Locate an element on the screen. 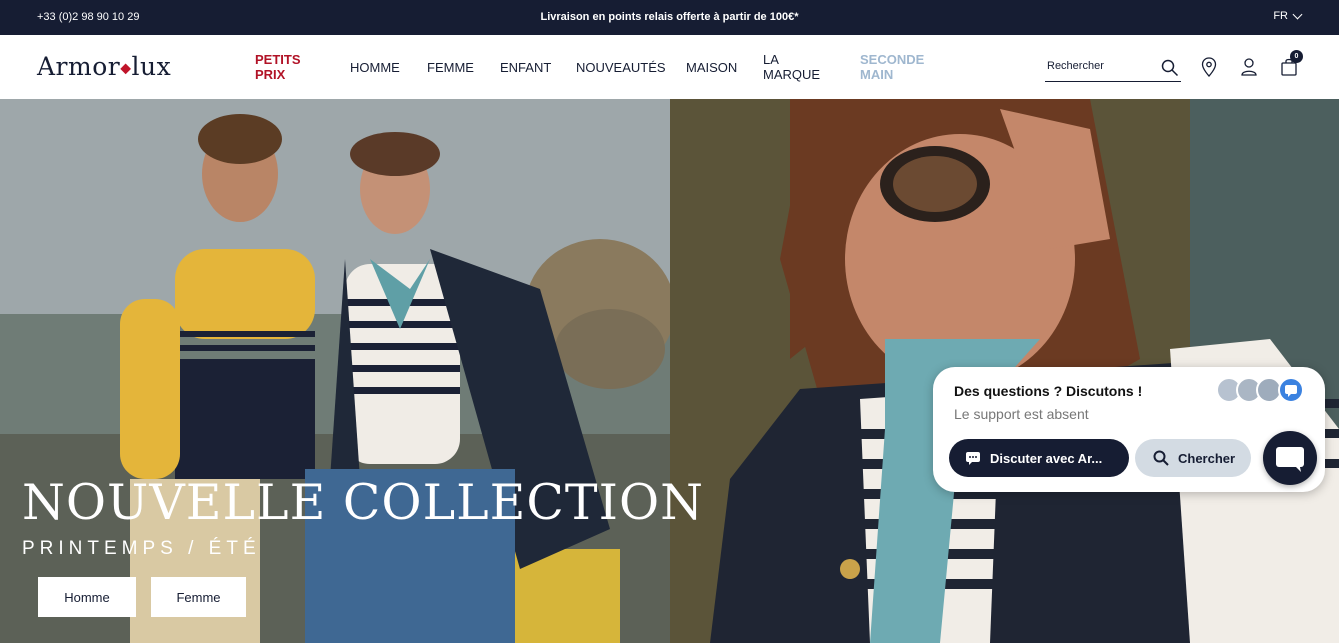 This screenshot has height=643, width=1339. search-box is located at coordinates (1113, 68).